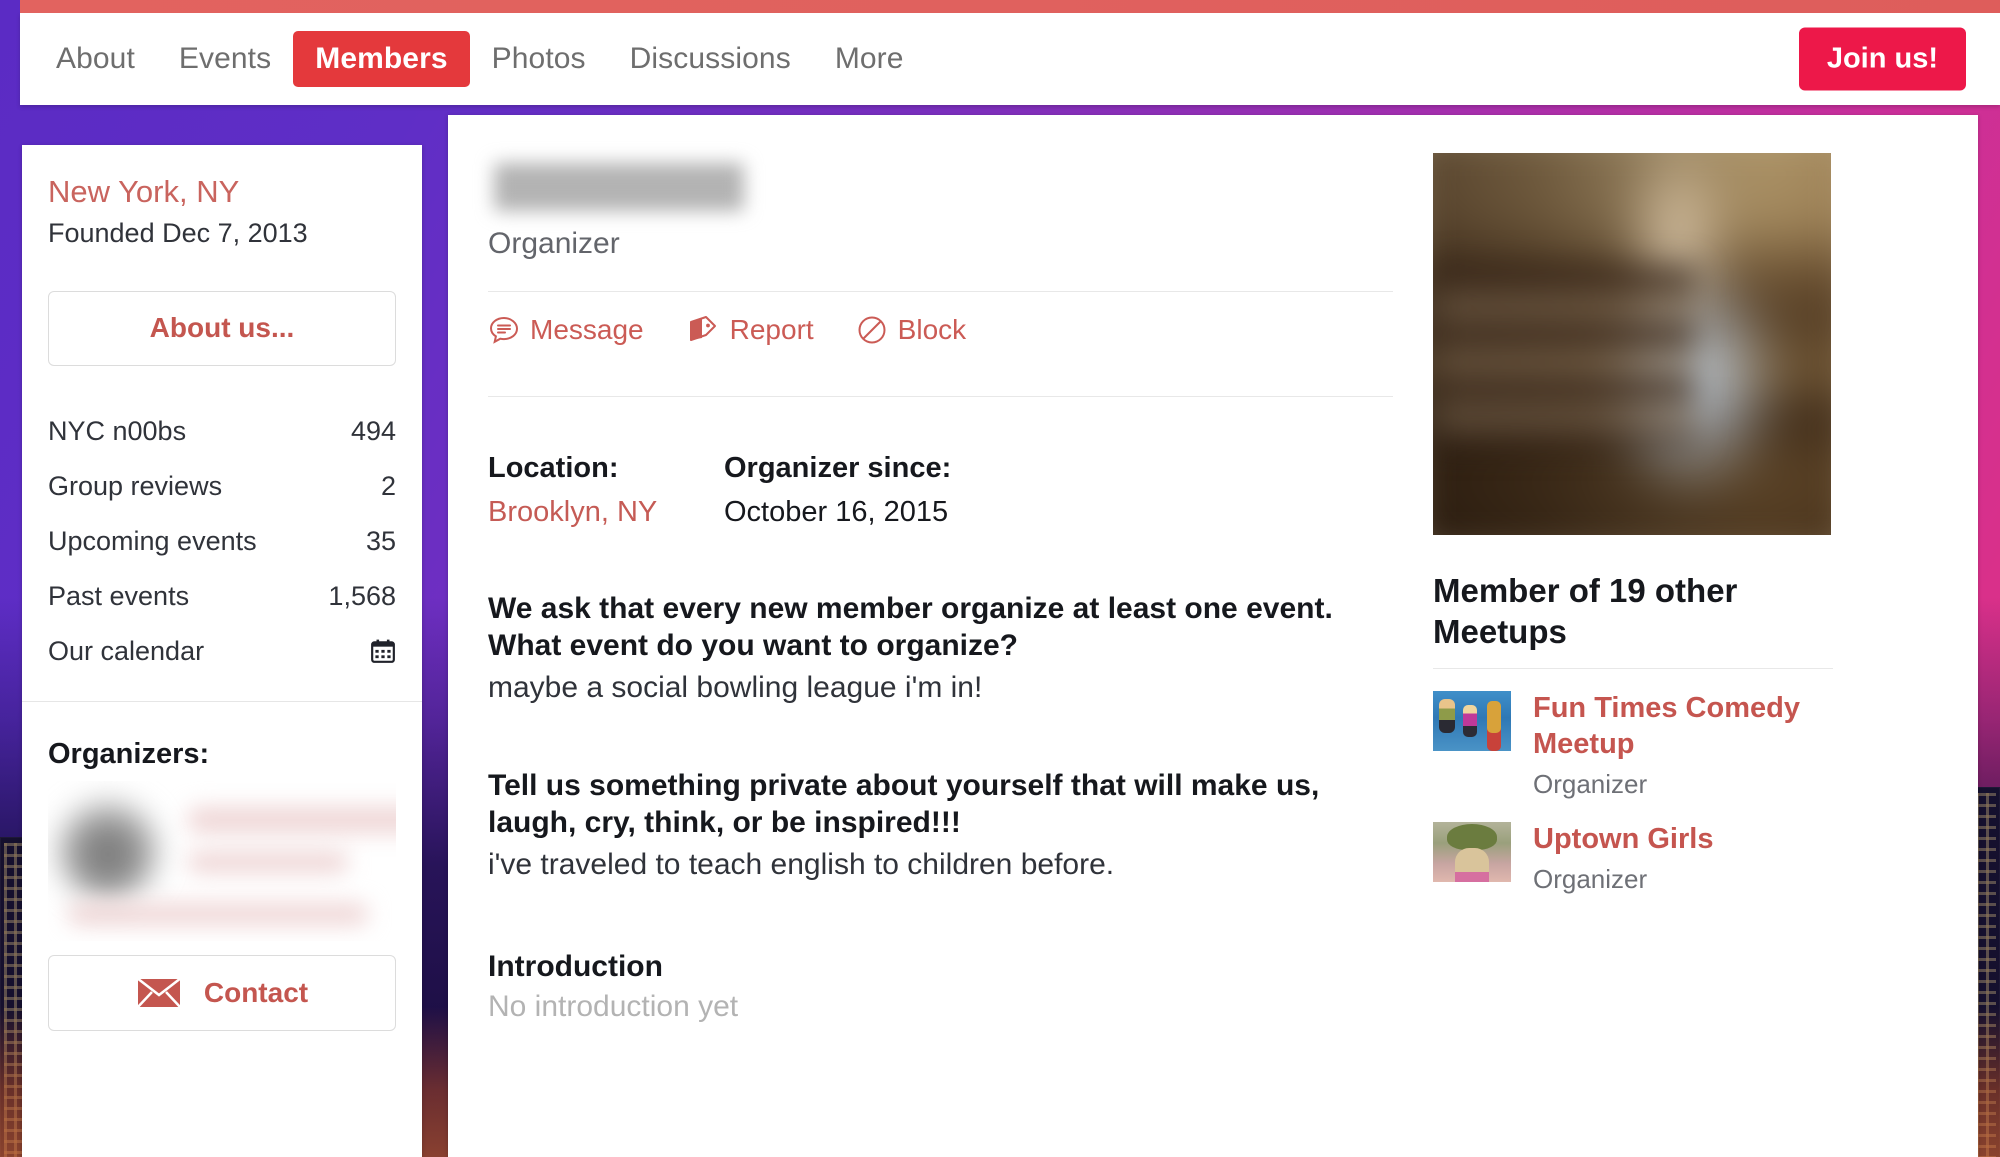 This screenshot has height=1157, width=2000. Describe the element at coordinates (587, 329) in the screenshot. I see `message-action-label: Message` at that location.